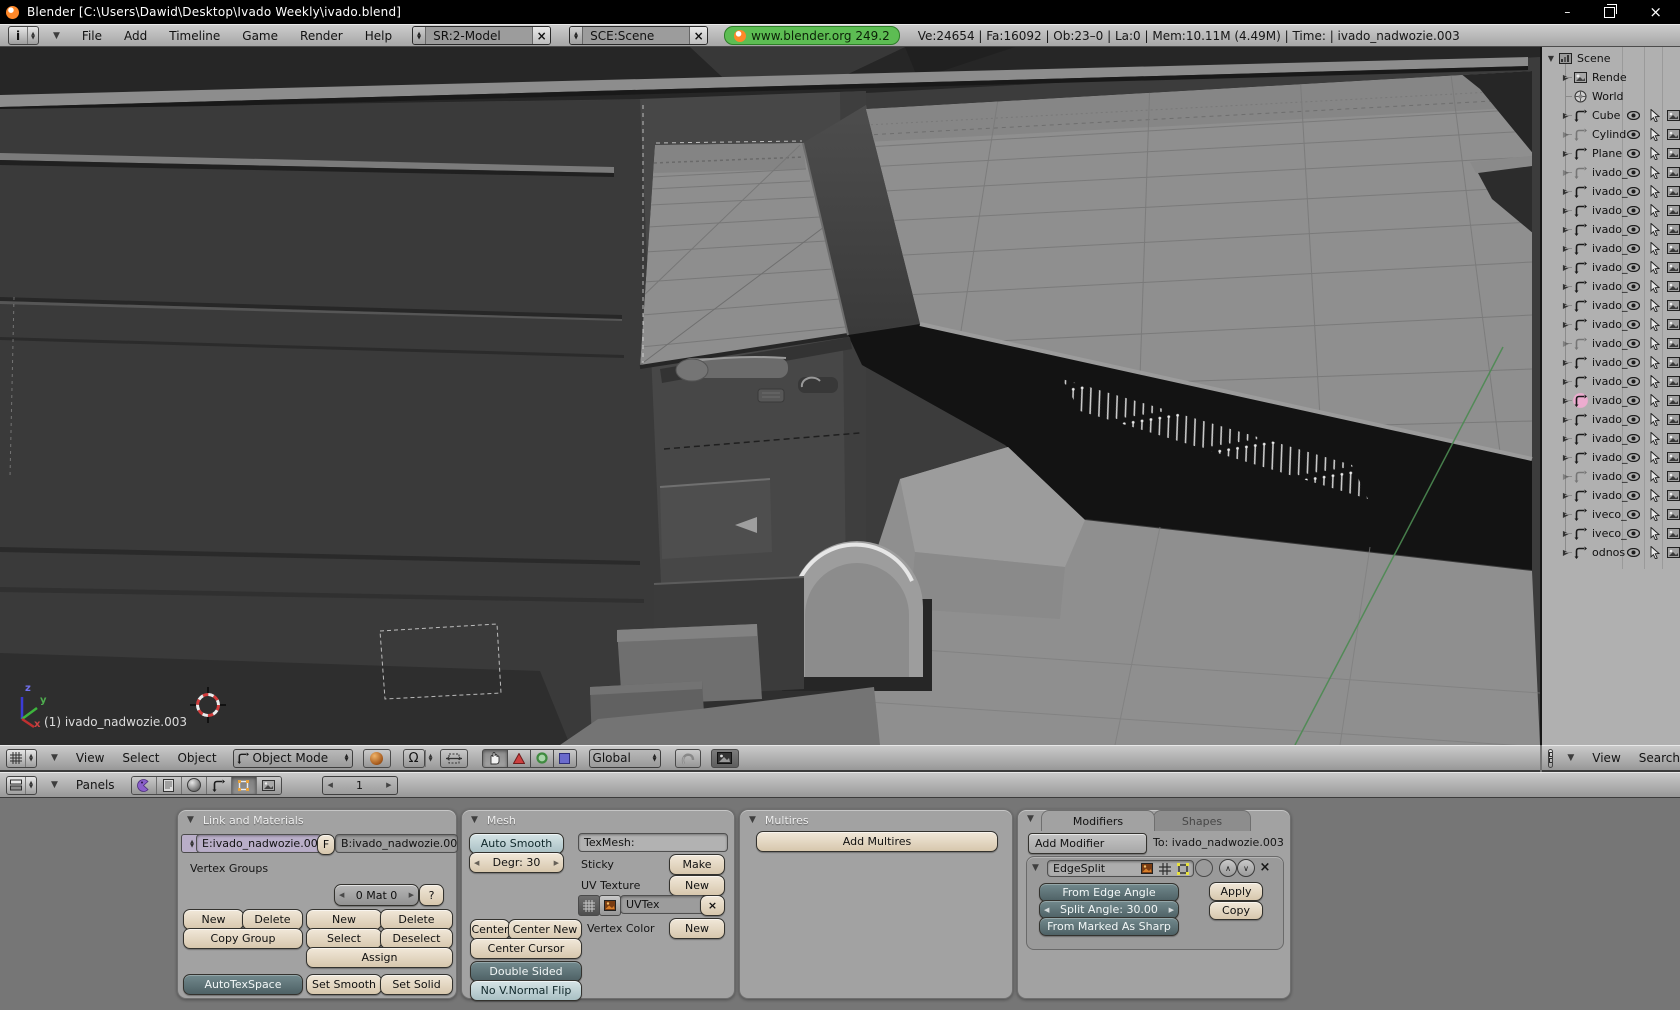 The width and height of the screenshot is (1680, 1010). Describe the element at coordinates (453, 758) in the screenshot. I see `transform-manipulator-button` at that location.